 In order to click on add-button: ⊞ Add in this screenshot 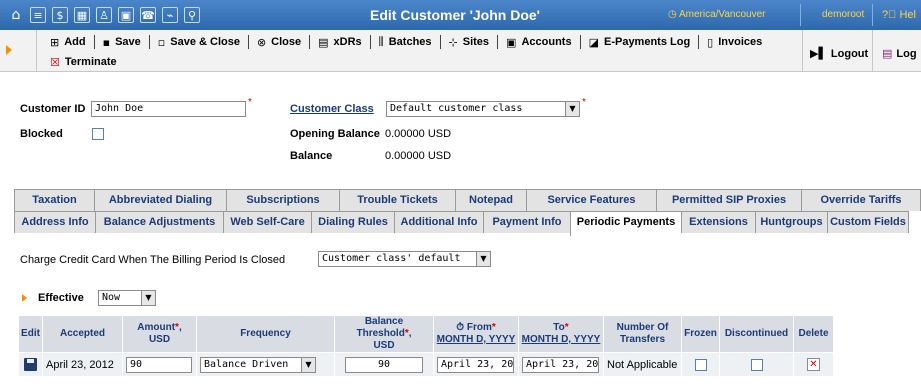, I will do `click(69, 42)`.